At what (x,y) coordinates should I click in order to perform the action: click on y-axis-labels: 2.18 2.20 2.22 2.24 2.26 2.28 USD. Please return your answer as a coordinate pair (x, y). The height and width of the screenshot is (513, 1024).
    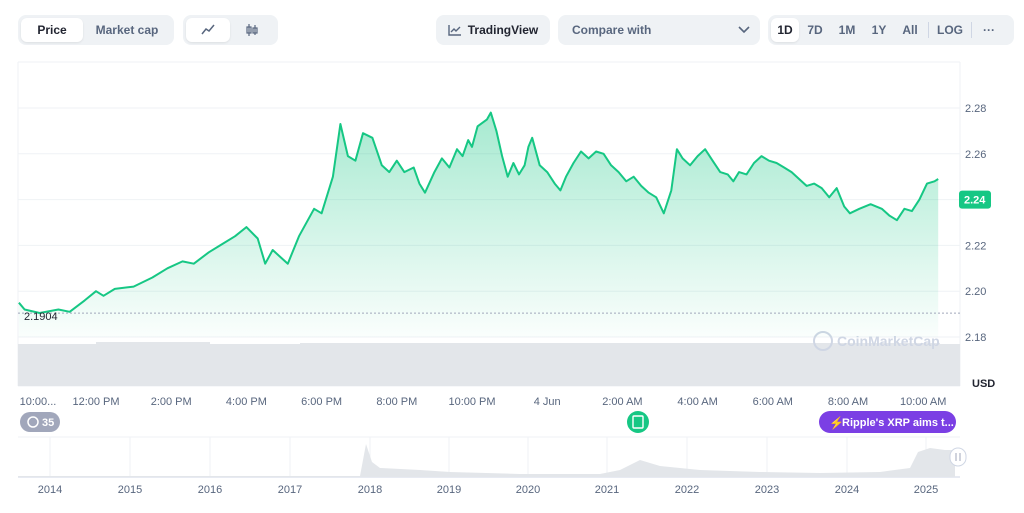
    Looking at the image, I should click on (980, 246).